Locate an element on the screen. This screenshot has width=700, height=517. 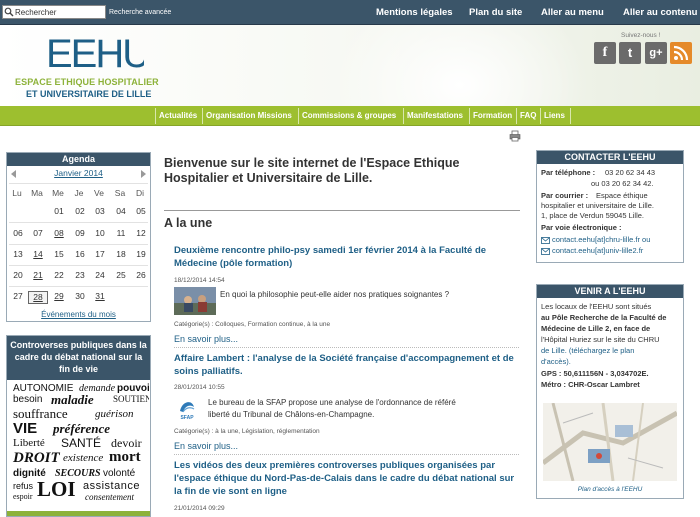
googleplus-icon: g+ is located at coordinates (656, 53).